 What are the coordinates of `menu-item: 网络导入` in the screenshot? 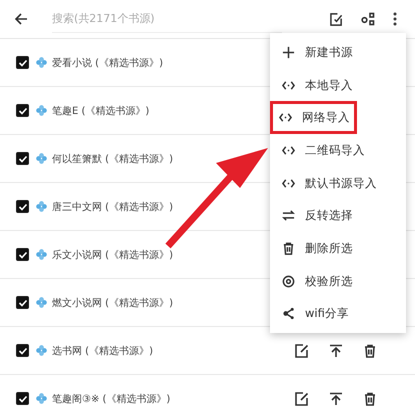 It's located at (313, 117).